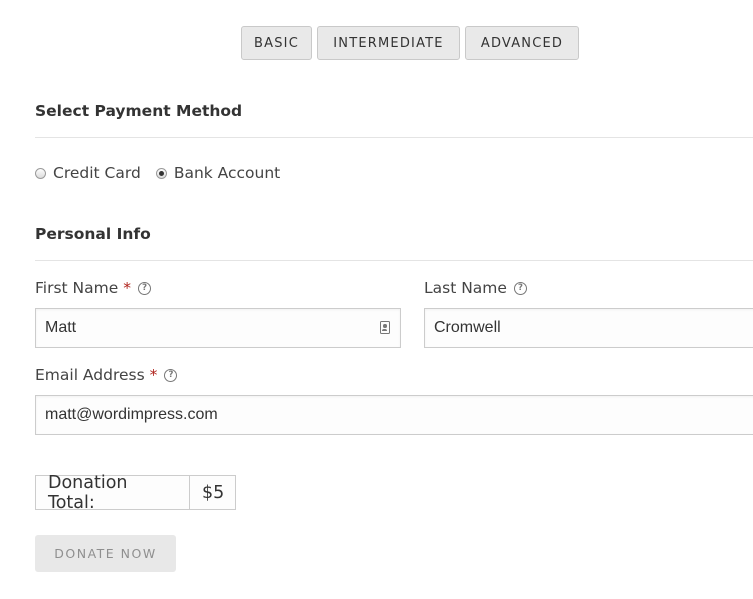 This screenshot has width=753, height=599. Describe the element at coordinates (105, 553) in the screenshot. I see `donate-now-button: DONATE NOW` at that location.